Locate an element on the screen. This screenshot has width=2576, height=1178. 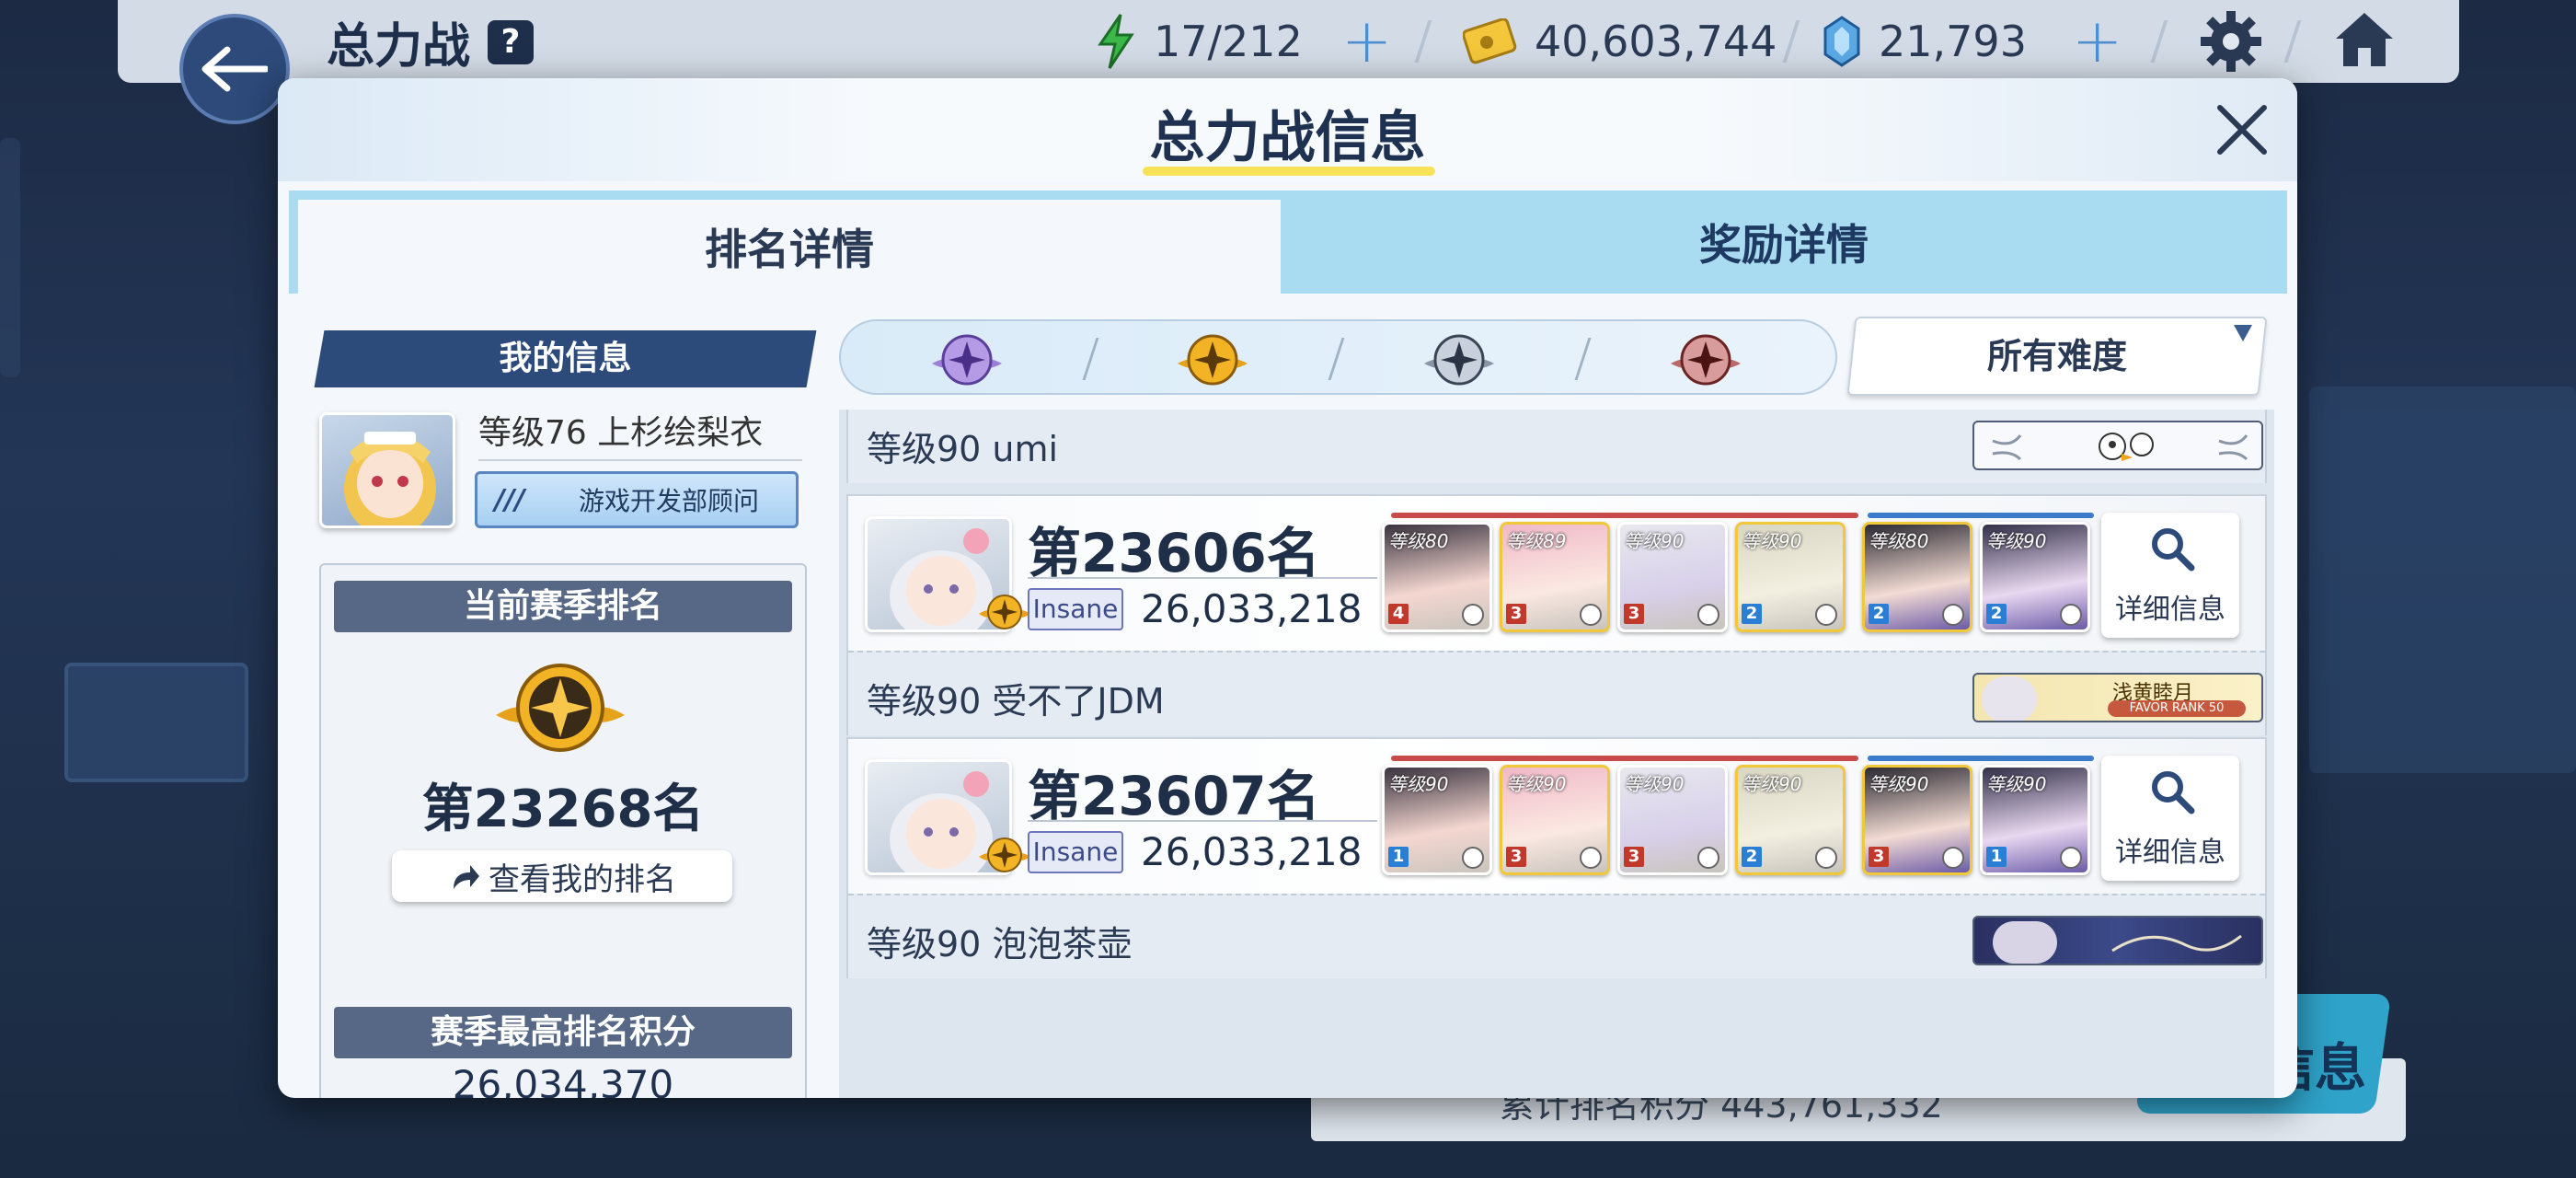
back-button is located at coordinates (234, 69).